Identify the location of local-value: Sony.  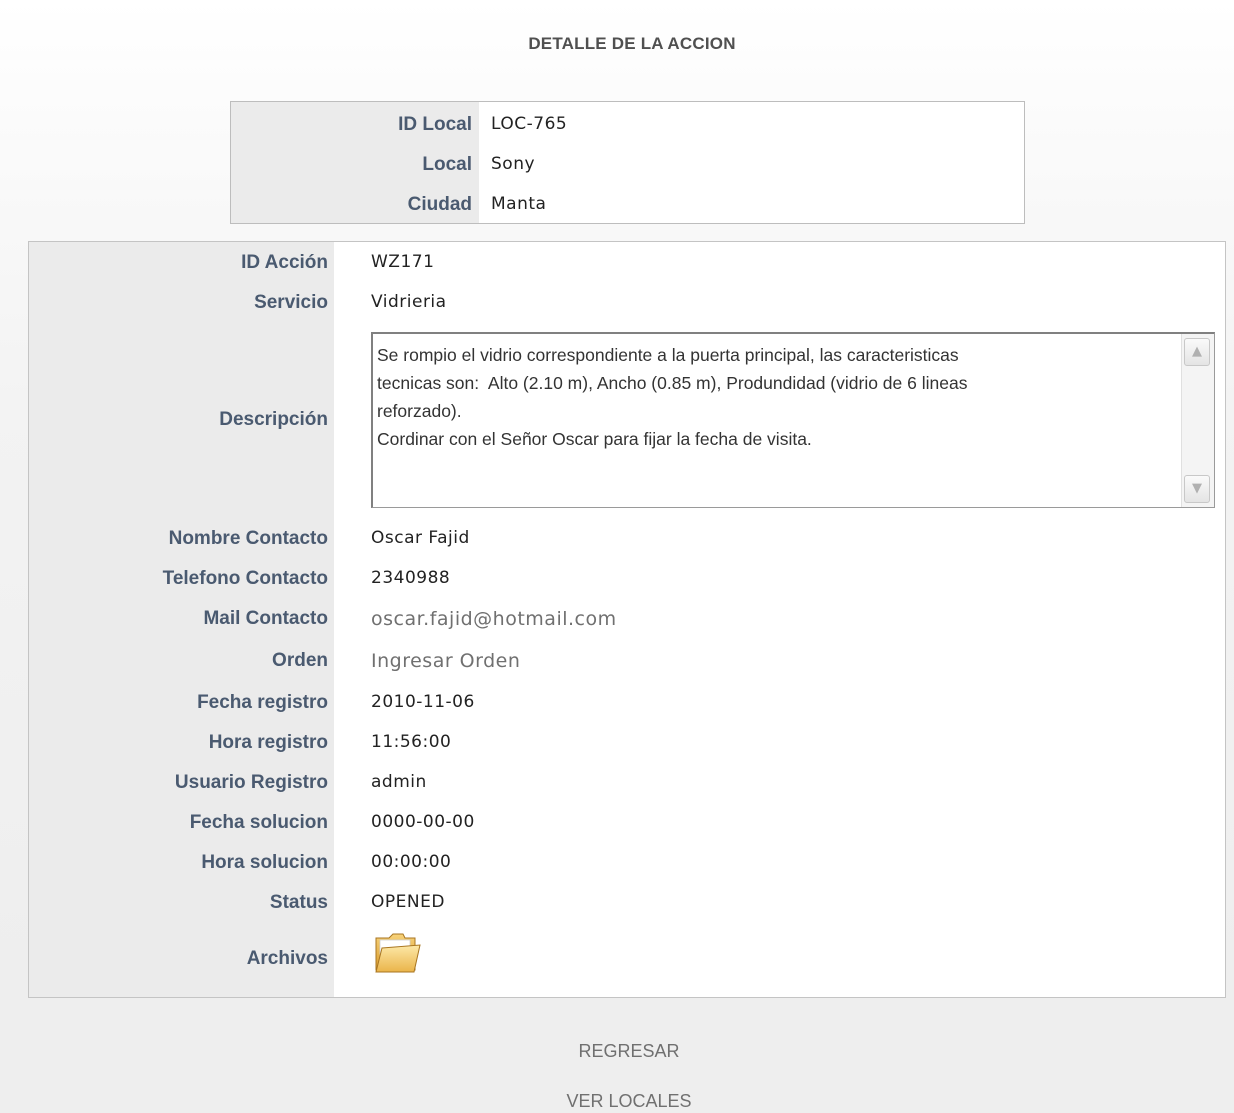
(513, 164).